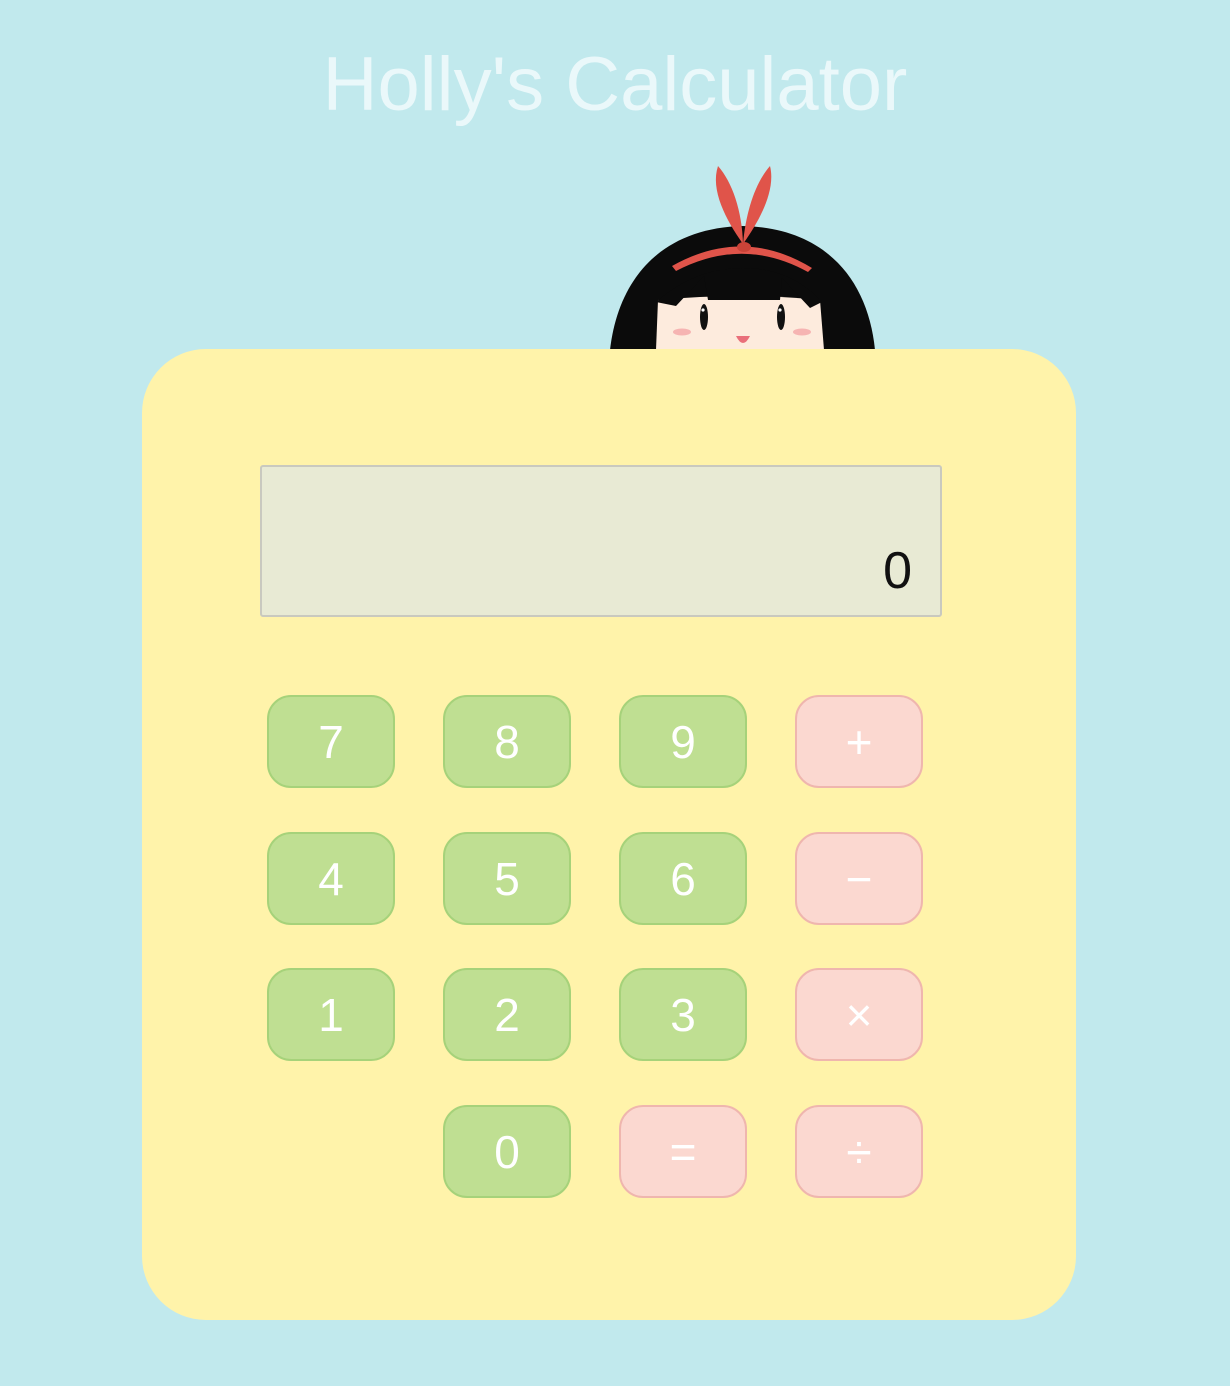 This screenshot has height=1386, width=1230. I want to click on key-1-button: 1, so click(331, 1014).